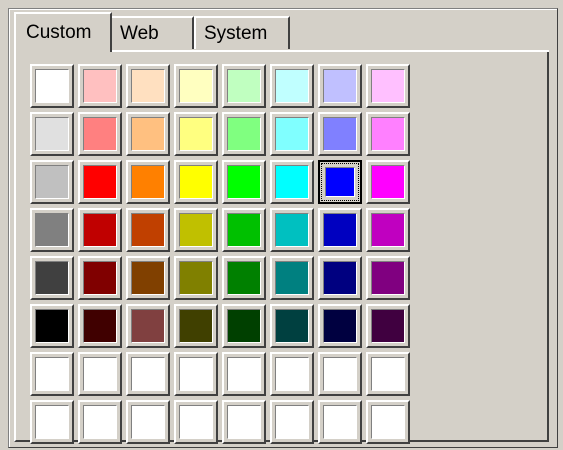 This screenshot has height=450, width=563. Describe the element at coordinates (242, 32) in the screenshot. I see `tab-system: System` at that location.